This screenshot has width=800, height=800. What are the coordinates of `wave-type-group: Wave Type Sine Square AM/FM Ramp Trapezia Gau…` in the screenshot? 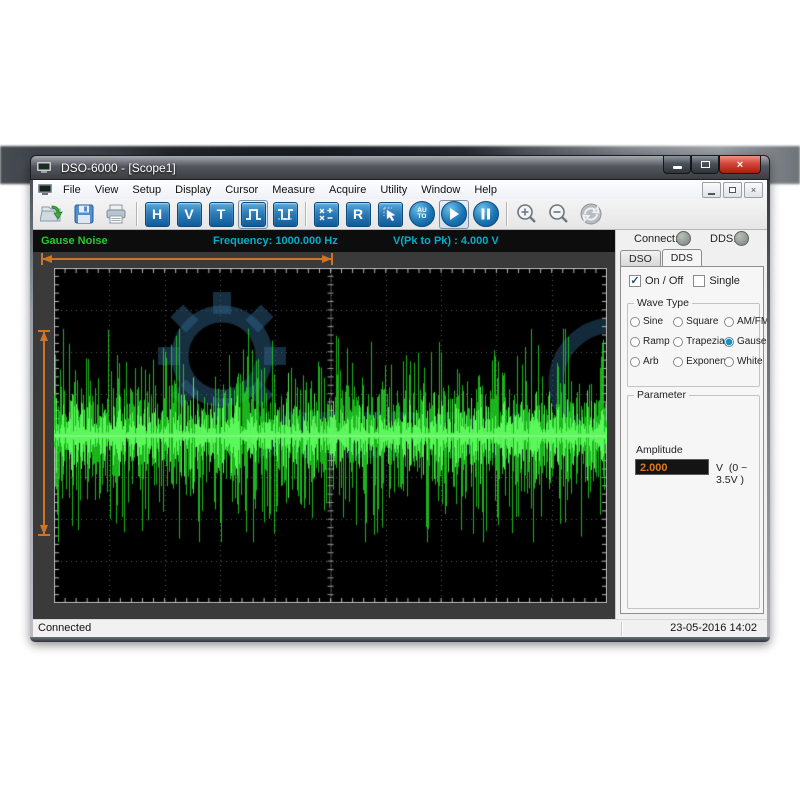 It's located at (698, 342).